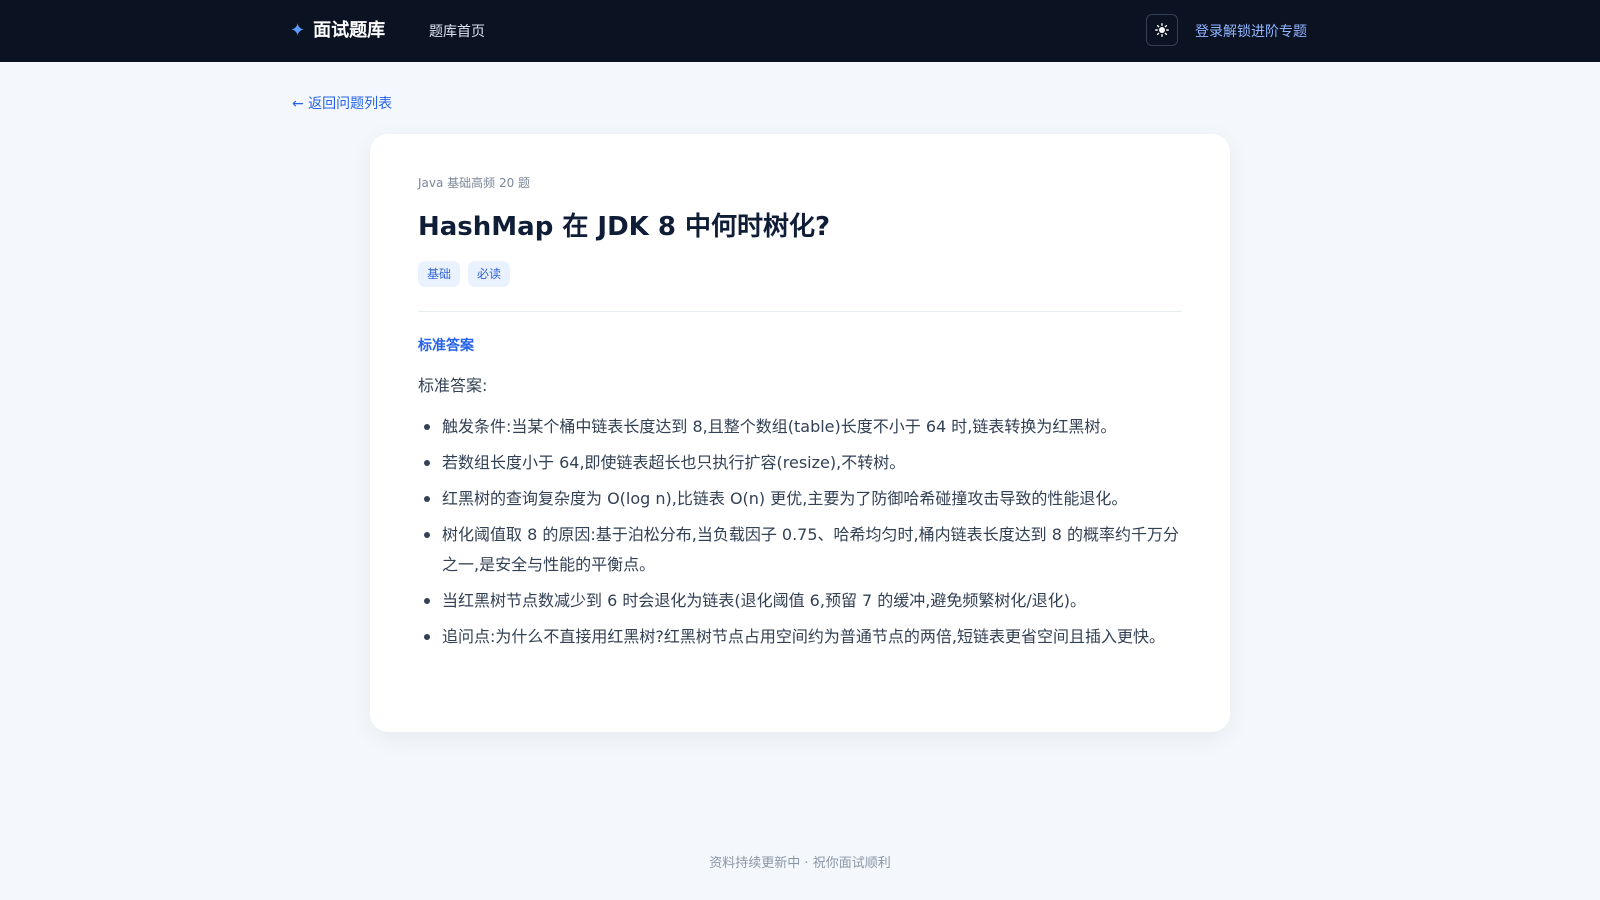  Describe the element at coordinates (800, 311) in the screenshot. I see `divider` at that location.